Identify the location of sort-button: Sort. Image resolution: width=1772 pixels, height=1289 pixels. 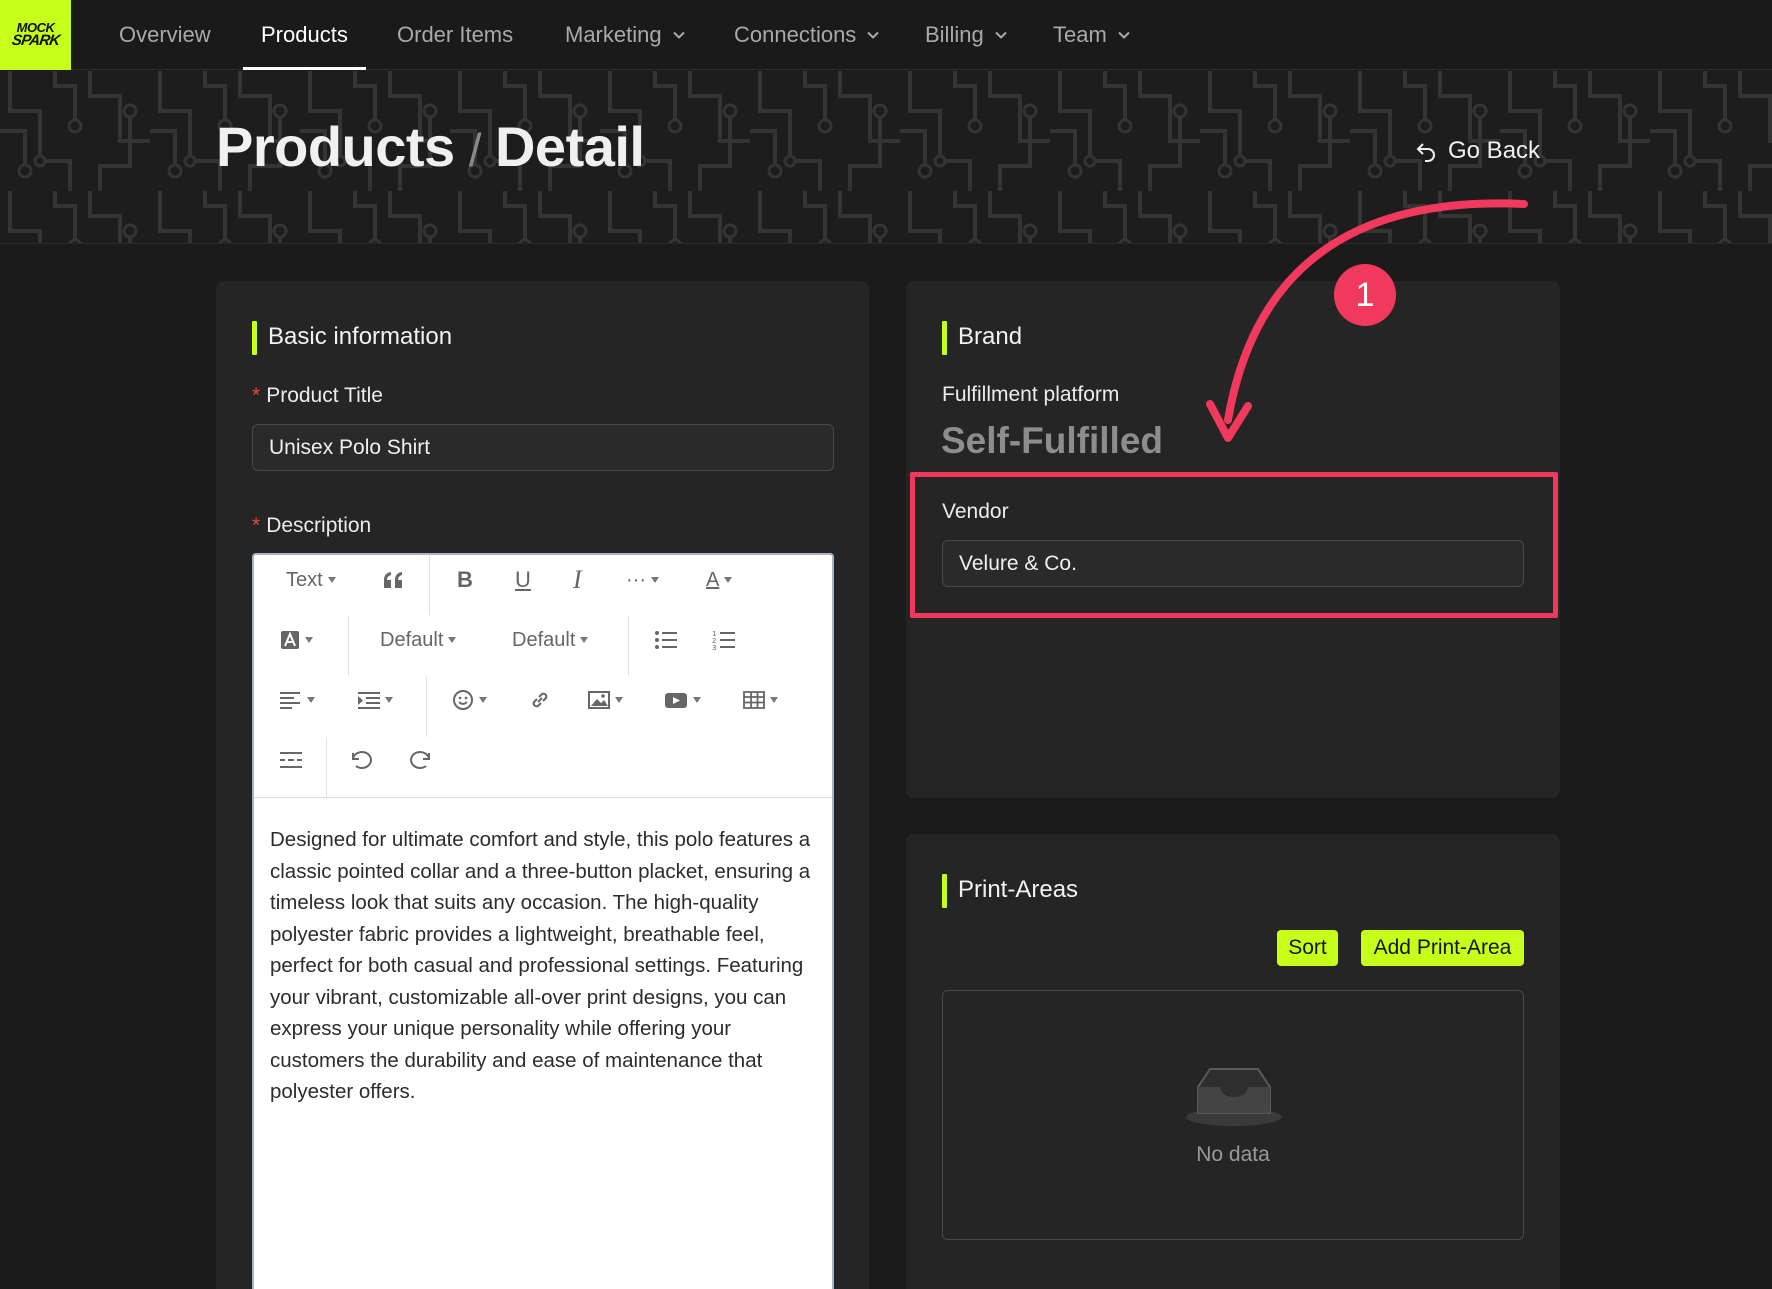
(1307, 948).